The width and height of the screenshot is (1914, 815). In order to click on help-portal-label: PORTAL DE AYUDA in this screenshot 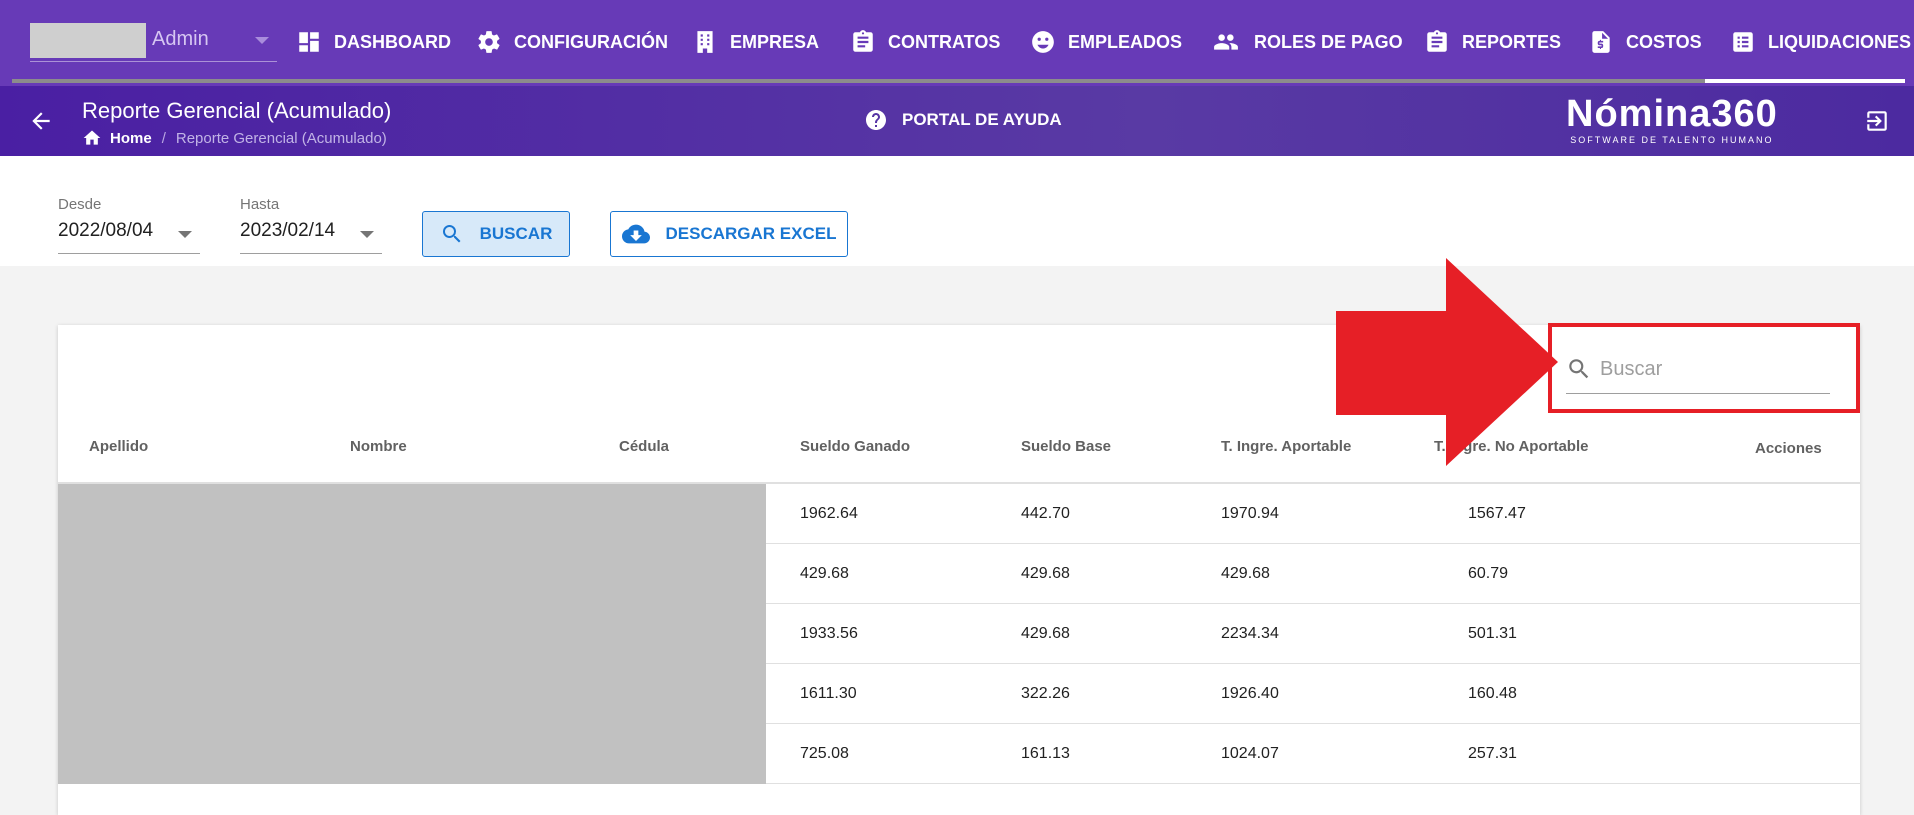, I will do `click(982, 119)`.